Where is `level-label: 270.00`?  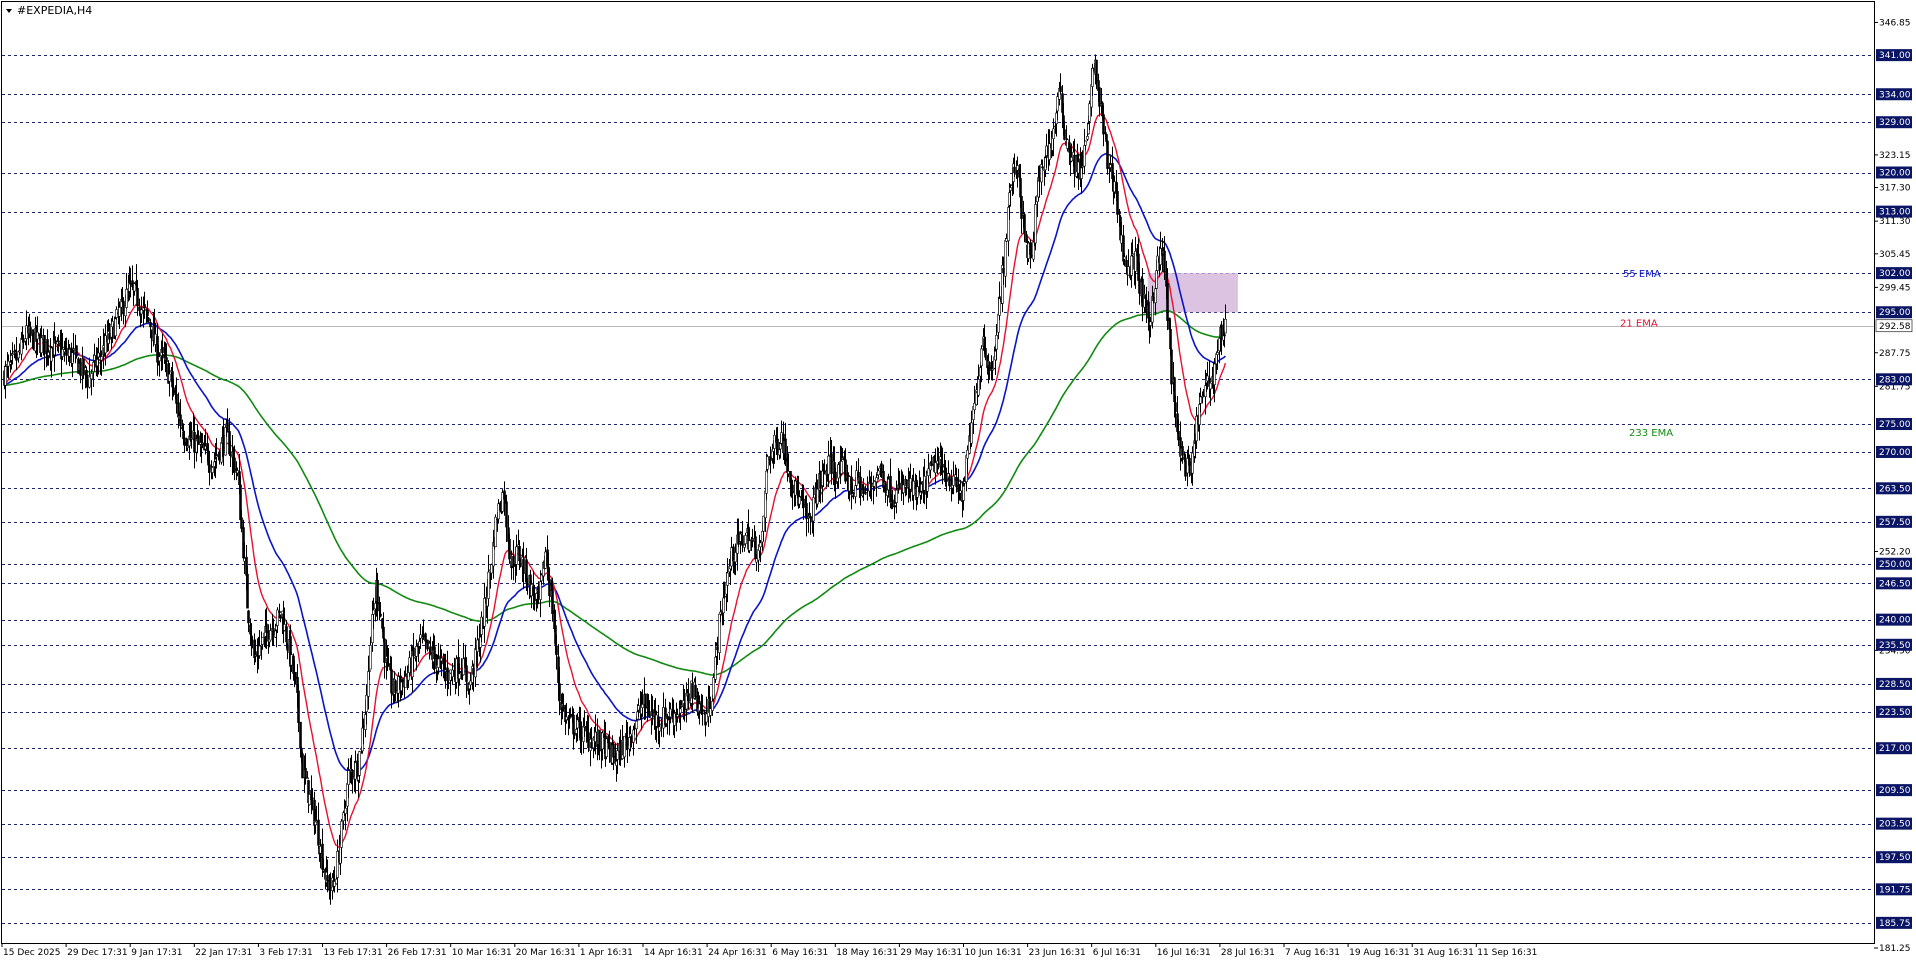
level-label: 270.00 is located at coordinates (1895, 453).